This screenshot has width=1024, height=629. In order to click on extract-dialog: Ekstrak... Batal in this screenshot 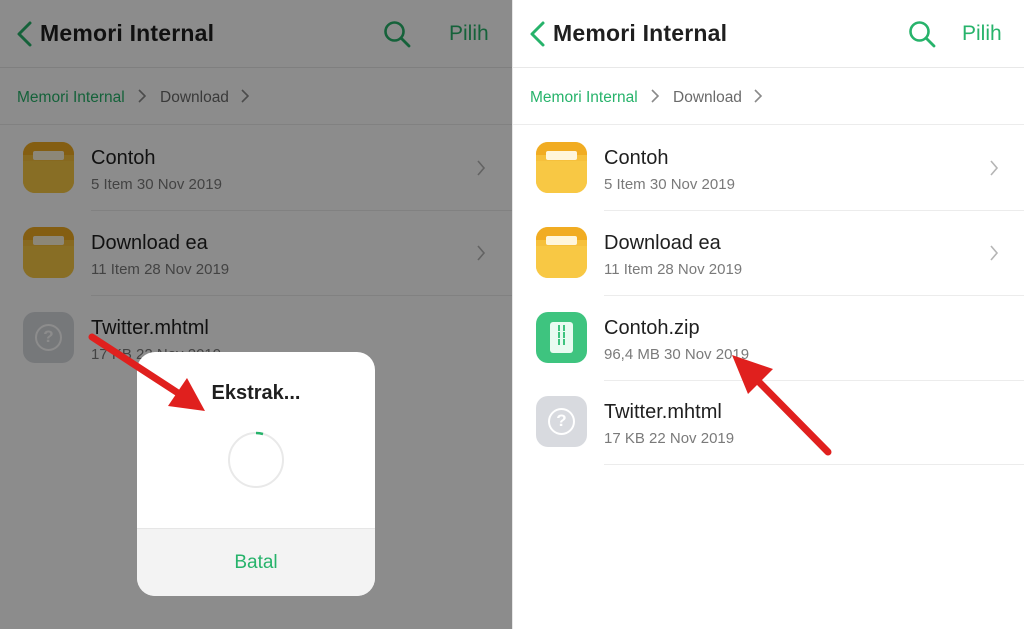, I will do `click(256, 474)`.